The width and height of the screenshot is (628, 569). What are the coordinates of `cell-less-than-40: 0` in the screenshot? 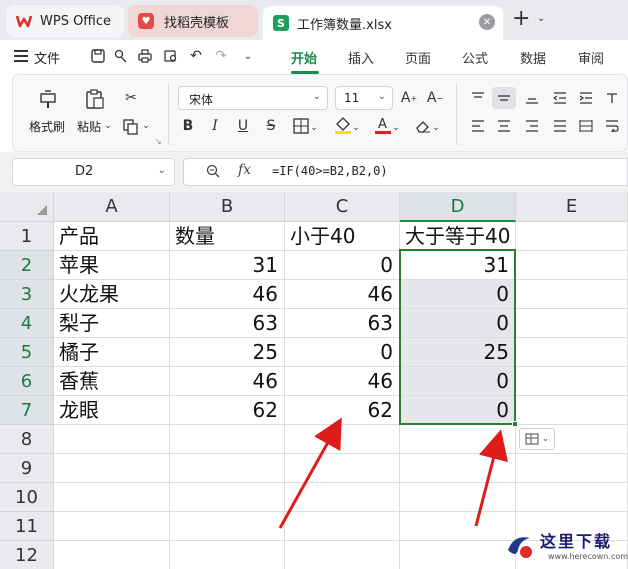 It's located at (342, 265).